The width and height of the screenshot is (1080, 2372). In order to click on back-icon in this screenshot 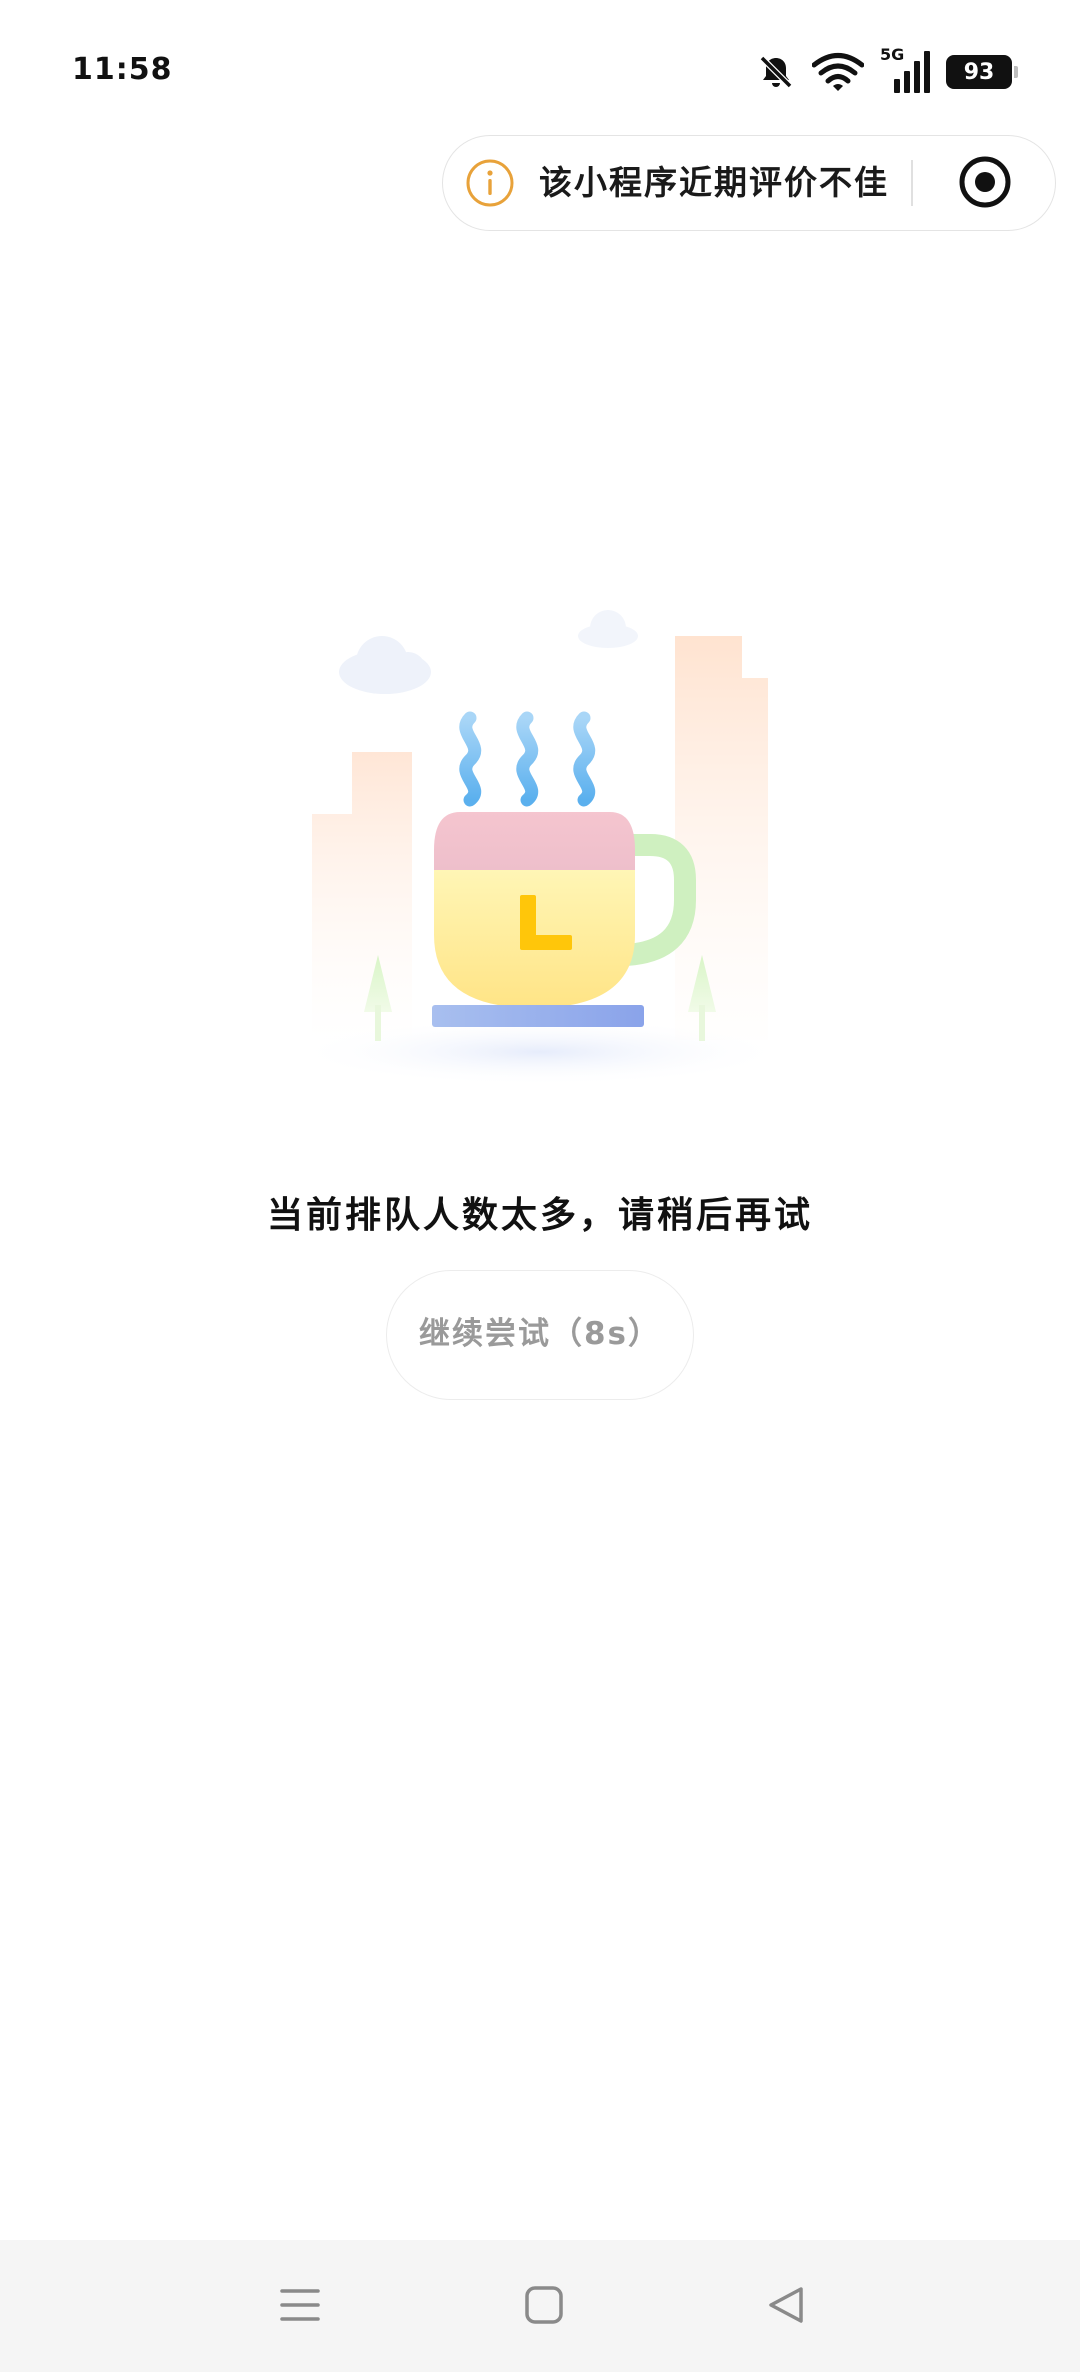, I will do `click(786, 2305)`.